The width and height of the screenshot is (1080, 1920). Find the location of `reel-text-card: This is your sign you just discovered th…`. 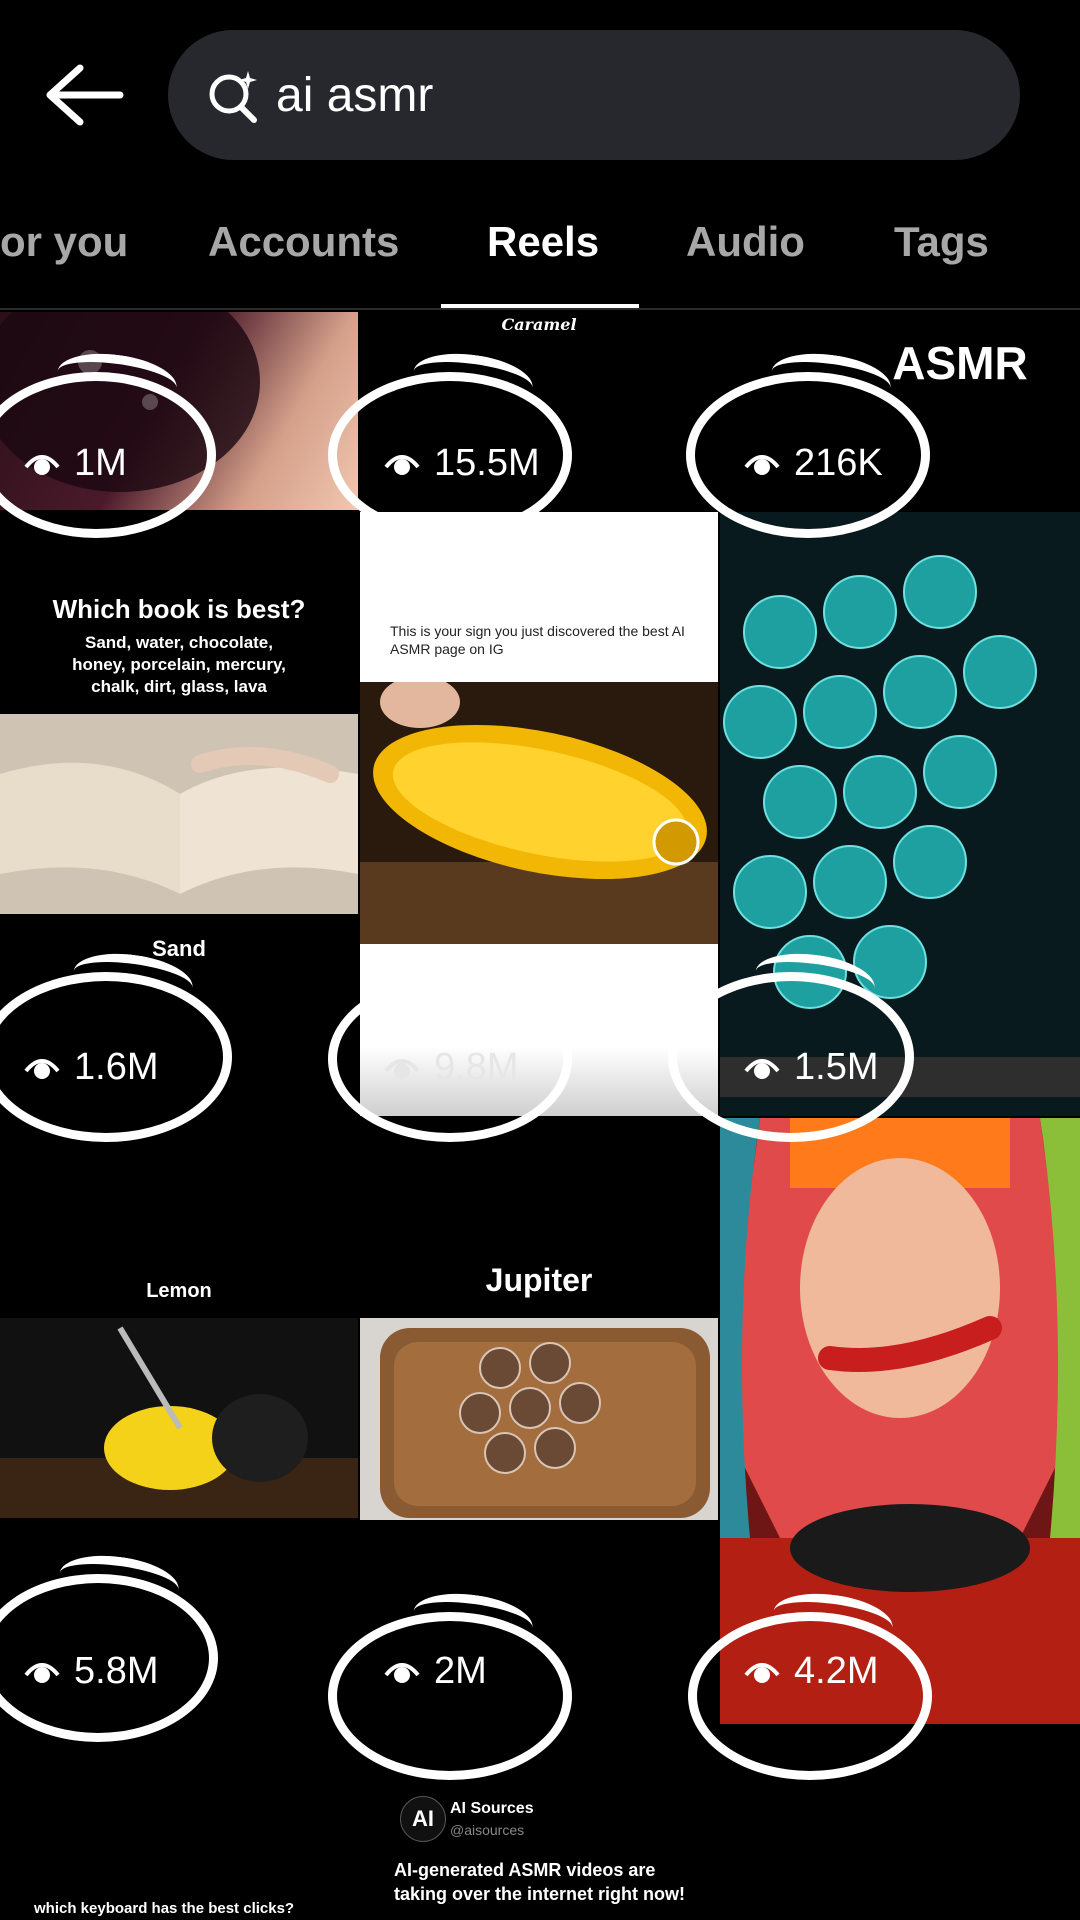

reel-text-card: This is your sign you just discovered th… is located at coordinates (539, 597).